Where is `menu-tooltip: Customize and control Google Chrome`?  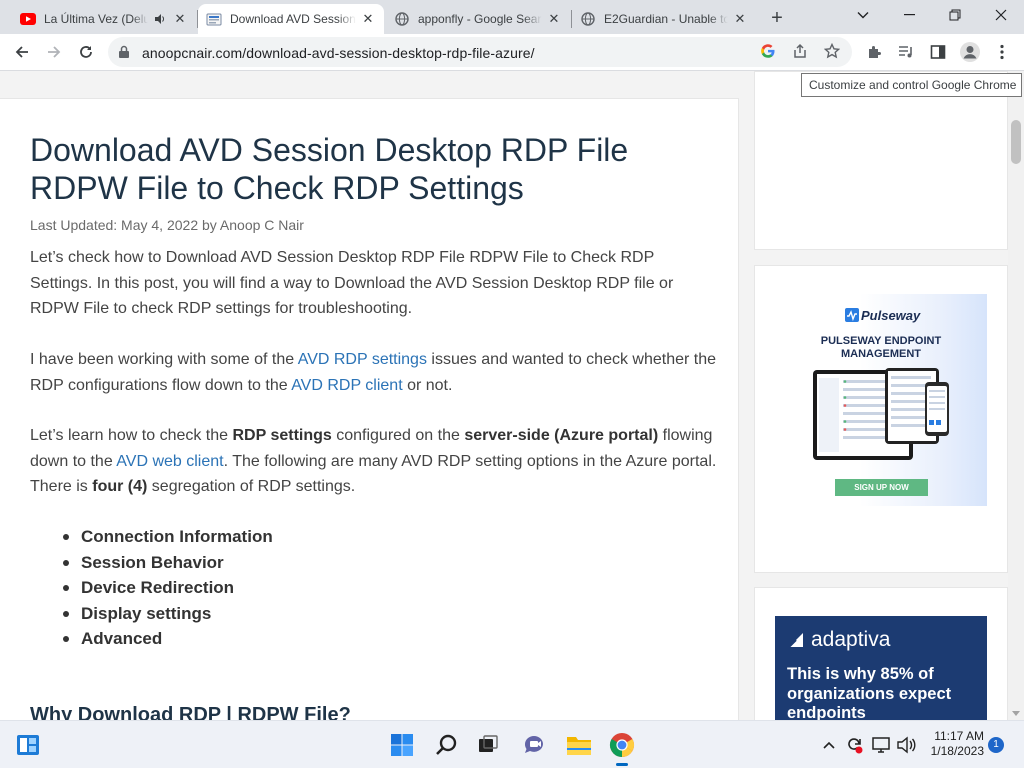
menu-tooltip: Customize and control Google Chrome is located at coordinates (911, 85).